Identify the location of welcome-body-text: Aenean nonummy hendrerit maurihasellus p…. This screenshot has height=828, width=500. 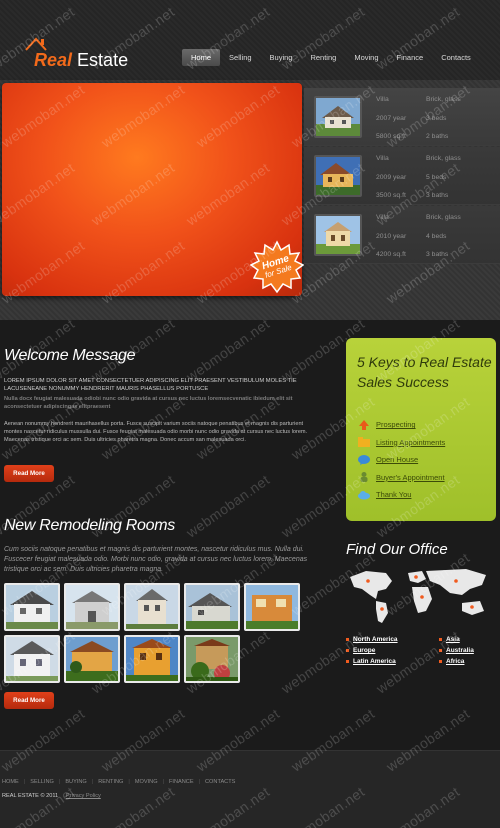
(156, 432).